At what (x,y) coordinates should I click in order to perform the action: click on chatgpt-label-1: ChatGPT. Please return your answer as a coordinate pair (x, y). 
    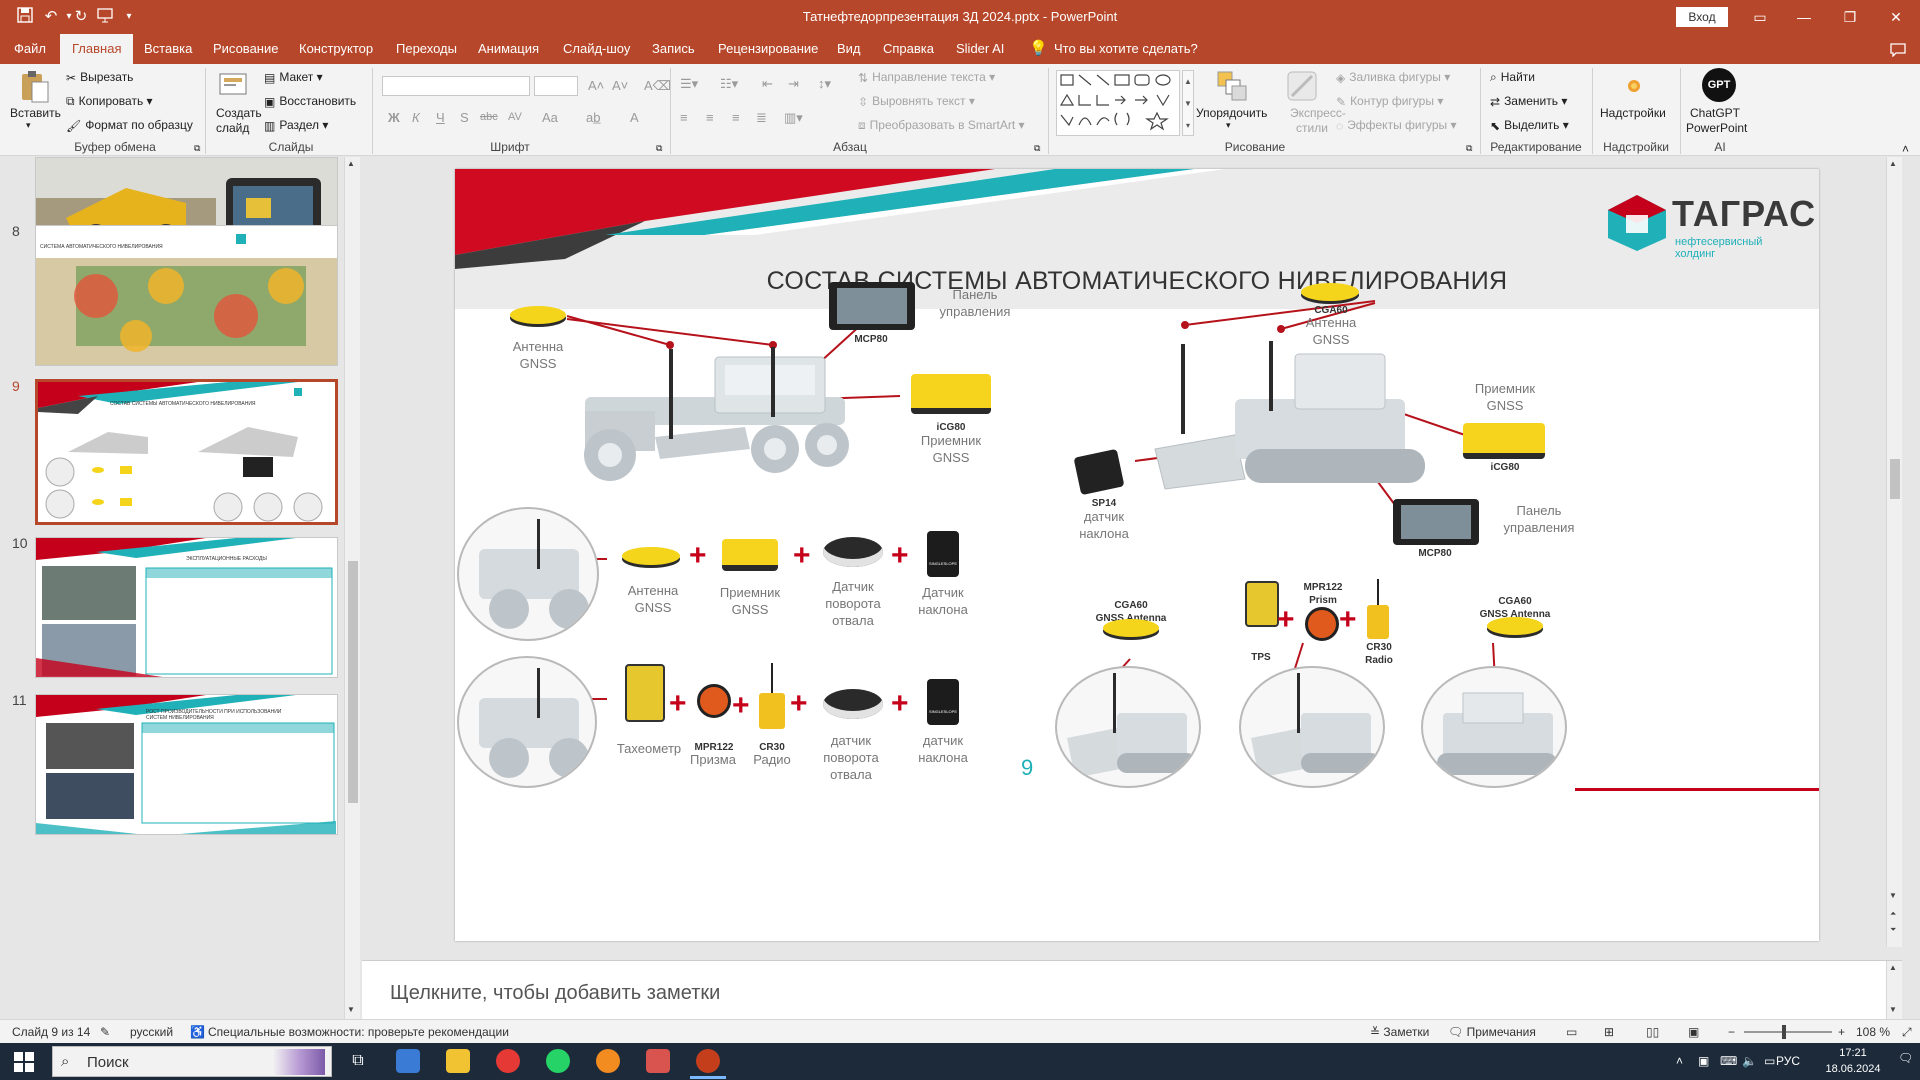
    Looking at the image, I should click on (1715, 113).